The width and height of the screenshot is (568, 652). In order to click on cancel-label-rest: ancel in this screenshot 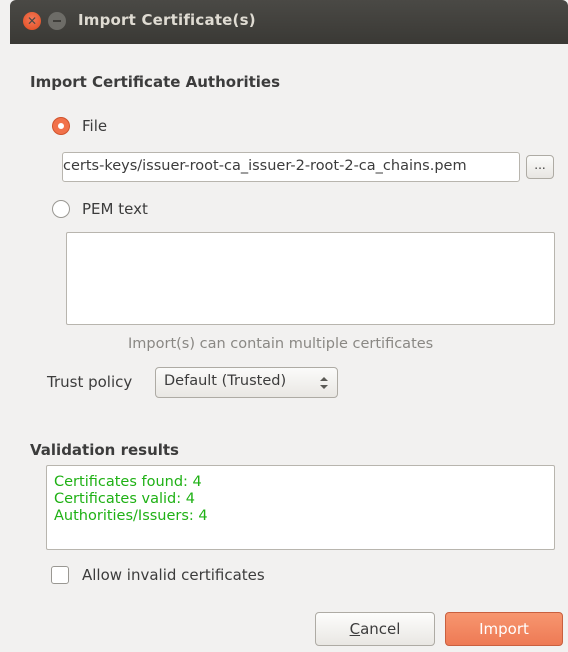, I will do `click(380, 629)`.